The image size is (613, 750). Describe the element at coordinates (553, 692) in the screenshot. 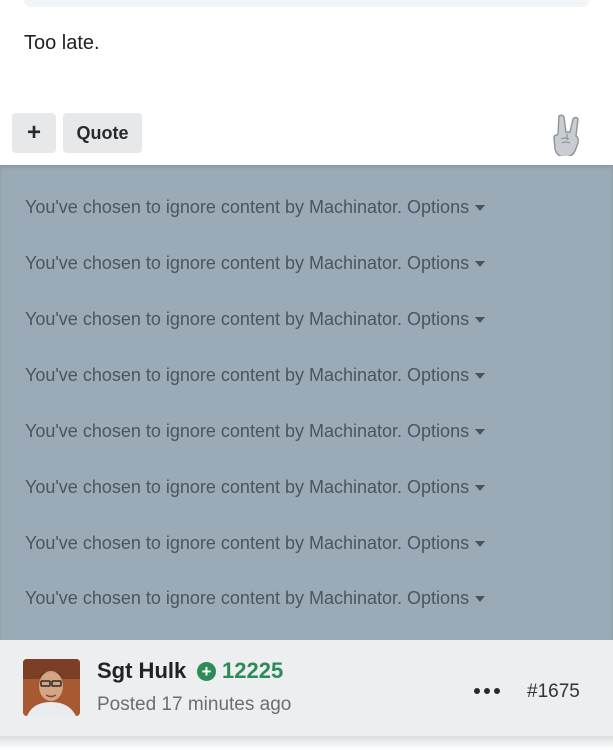

I see `post-number-link: #1675` at that location.